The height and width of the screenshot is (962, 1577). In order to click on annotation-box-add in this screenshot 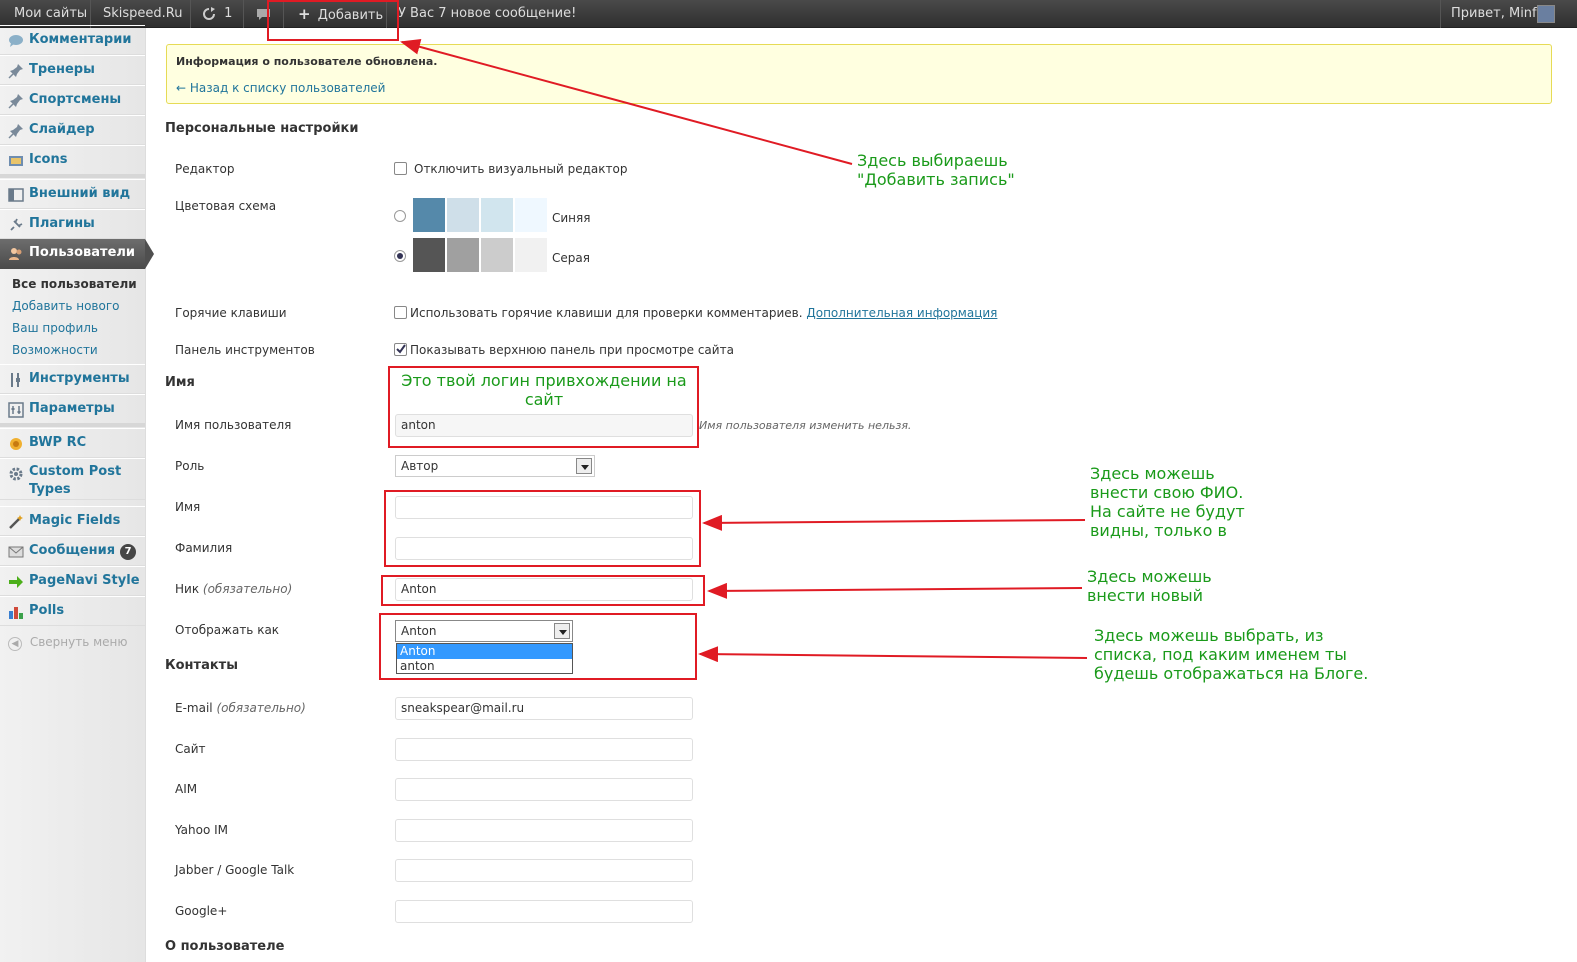, I will do `click(333, 20)`.